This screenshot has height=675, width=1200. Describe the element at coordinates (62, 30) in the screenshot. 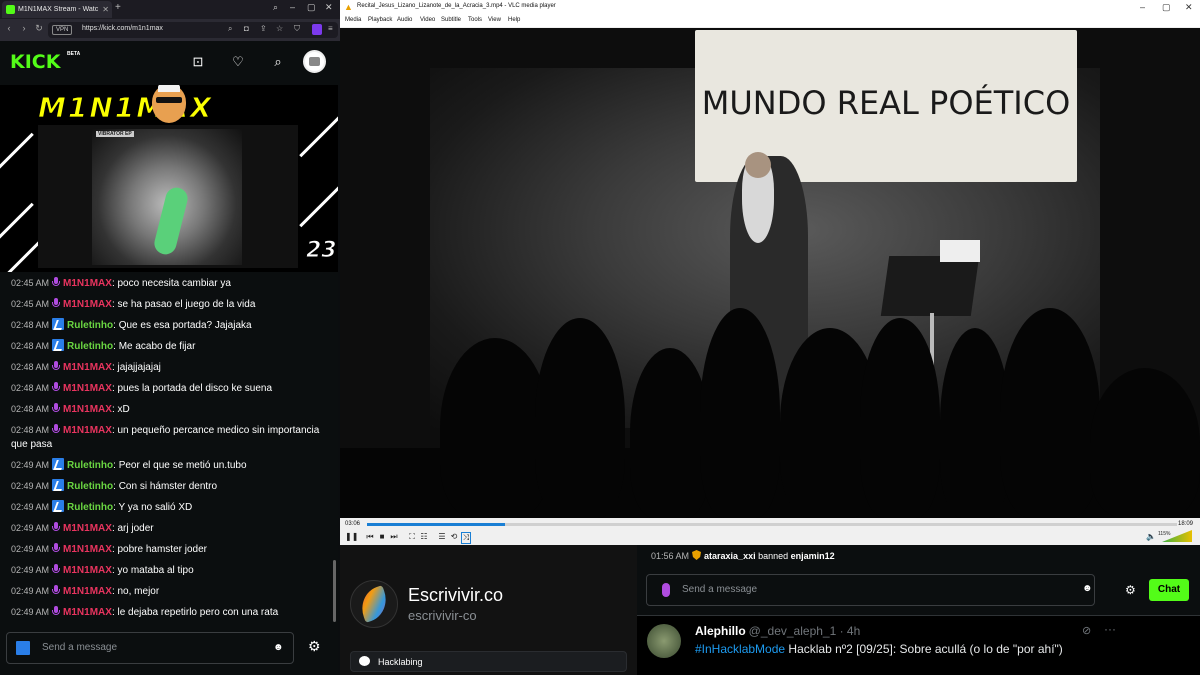

I see `vpn-badge: VPN` at that location.